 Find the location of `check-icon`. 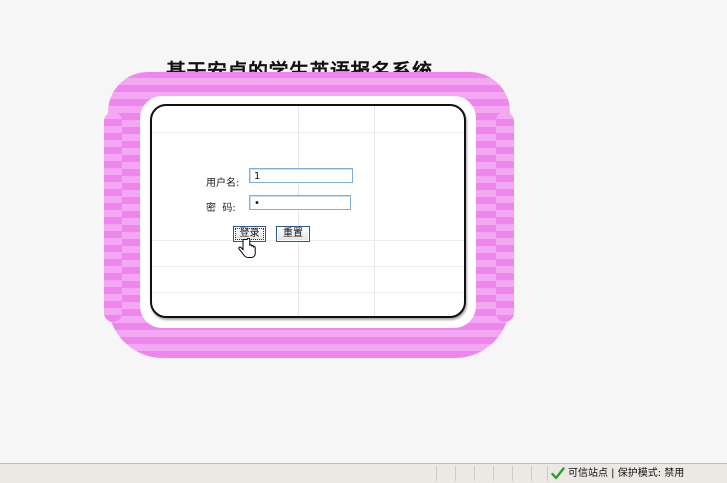

check-icon is located at coordinates (558, 473).